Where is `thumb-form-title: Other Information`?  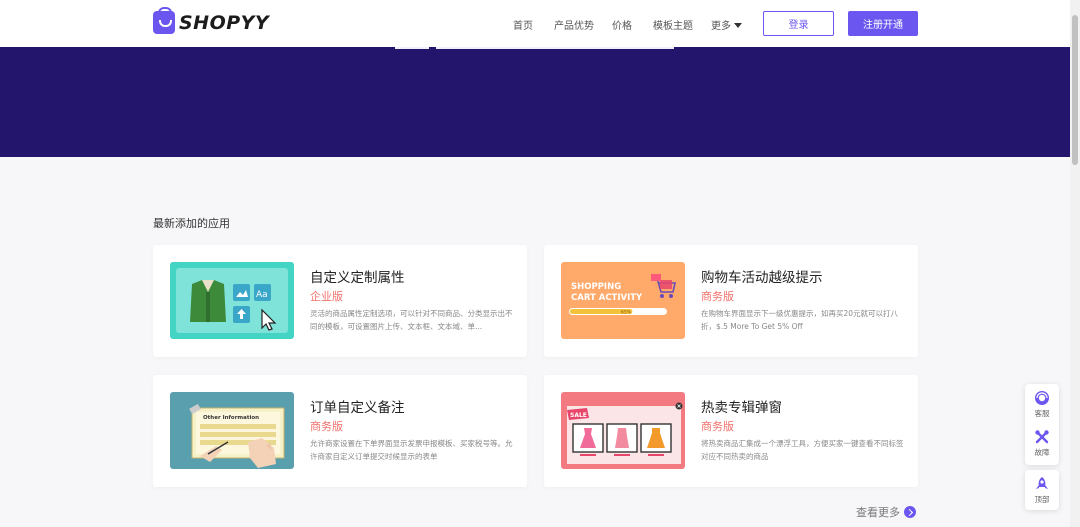
thumb-form-title: Other Information is located at coordinates (231, 418).